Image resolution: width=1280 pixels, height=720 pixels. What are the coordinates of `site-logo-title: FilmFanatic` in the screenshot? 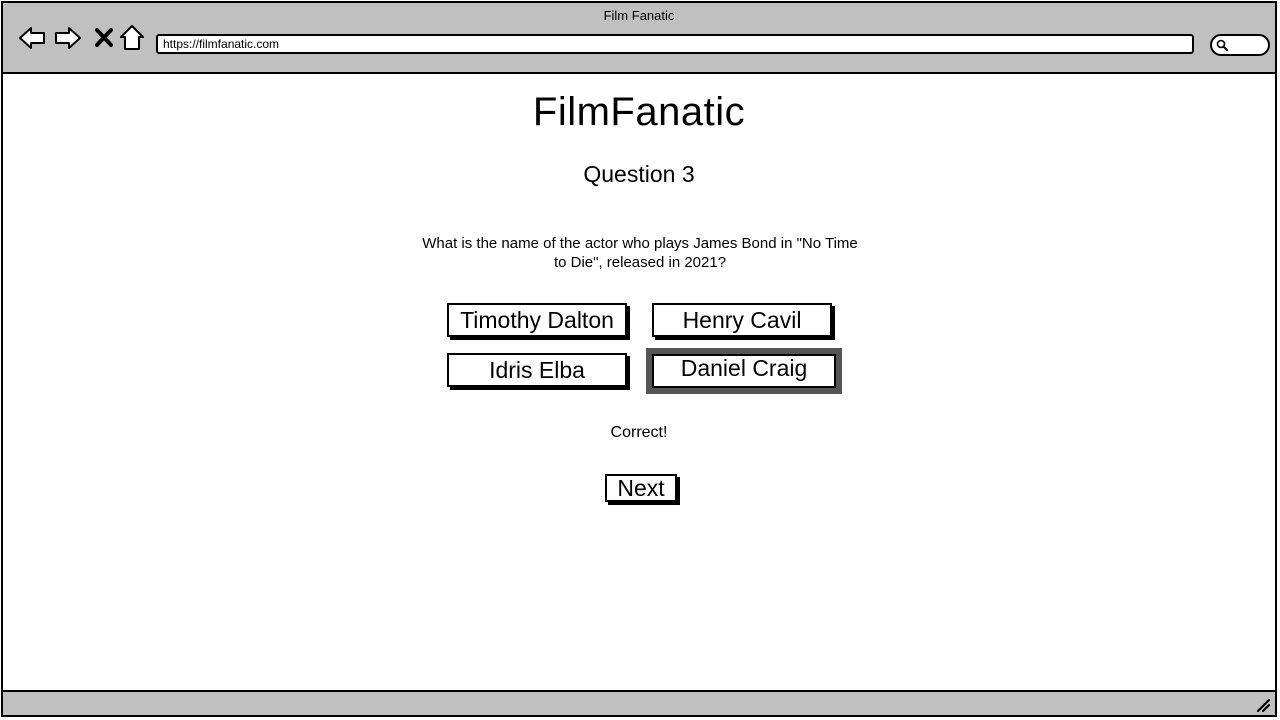 It's located at (639, 112).